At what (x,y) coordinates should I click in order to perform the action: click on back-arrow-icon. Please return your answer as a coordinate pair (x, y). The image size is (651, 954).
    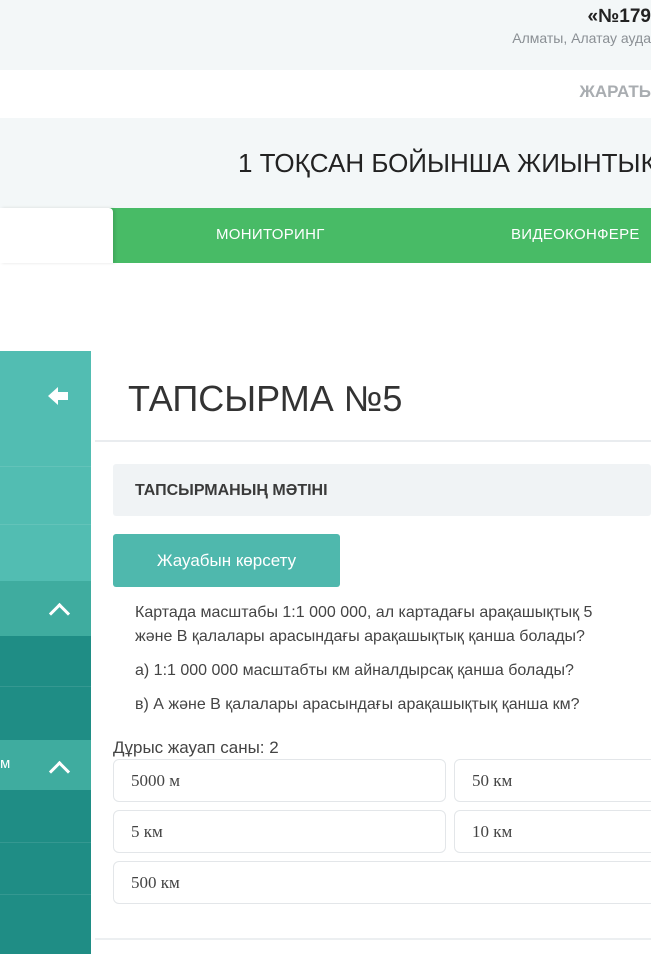
    Looking at the image, I should click on (58, 396).